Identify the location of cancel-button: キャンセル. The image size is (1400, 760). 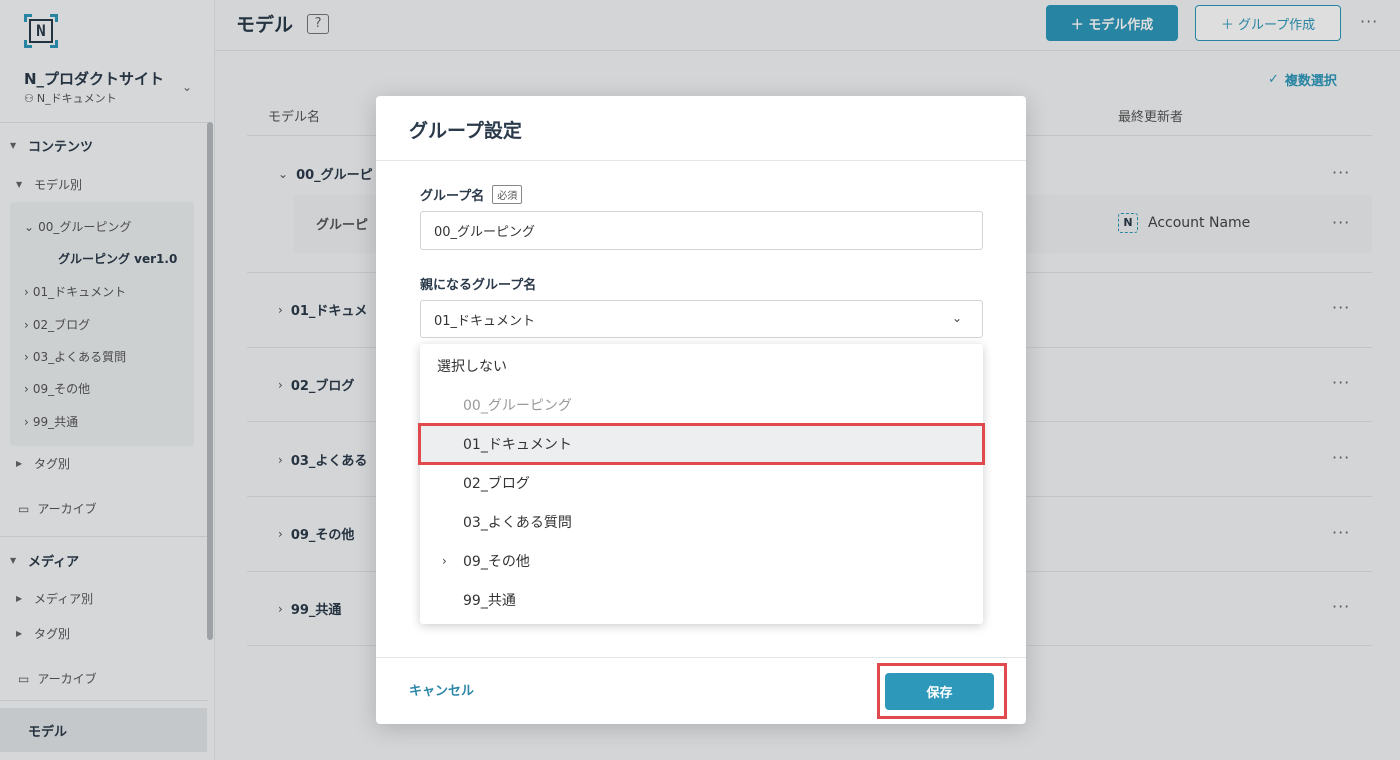
(441, 689).